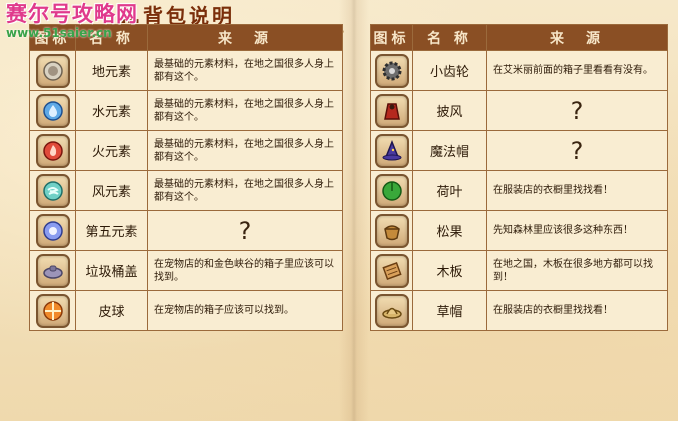 This screenshot has height=421, width=678. I want to click on water-element-icon, so click(52, 110).